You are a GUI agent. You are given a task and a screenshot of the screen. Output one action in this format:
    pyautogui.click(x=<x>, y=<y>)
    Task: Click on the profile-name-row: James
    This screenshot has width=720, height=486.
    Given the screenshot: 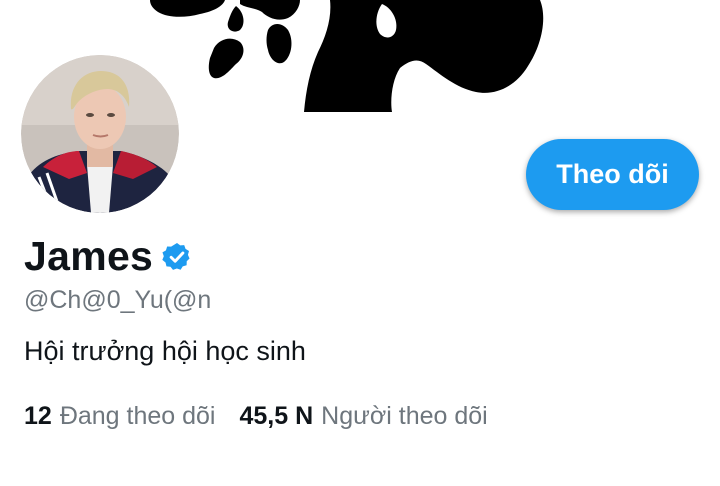 What is the action you would take?
    pyautogui.click(x=108, y=256)
    